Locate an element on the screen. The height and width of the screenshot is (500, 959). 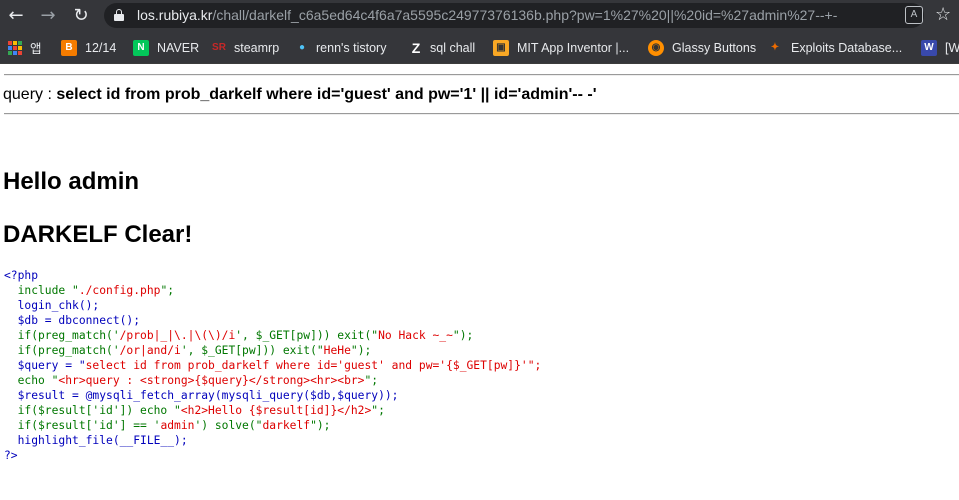
bookmark-12-14: B 12/14 is located at coordinates (88, 47).